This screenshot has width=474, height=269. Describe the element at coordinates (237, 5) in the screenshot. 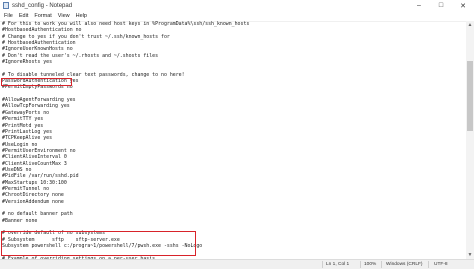

I see `title-bar: sshd_config - Notepad – □ ✕` at that location.